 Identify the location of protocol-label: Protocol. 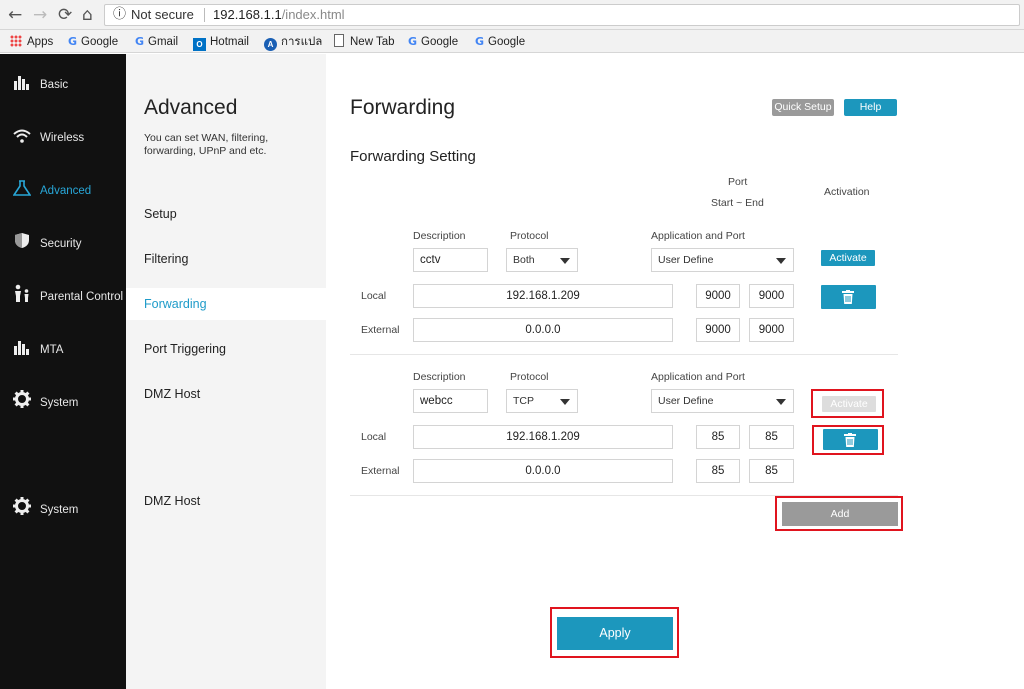
(529, 236).